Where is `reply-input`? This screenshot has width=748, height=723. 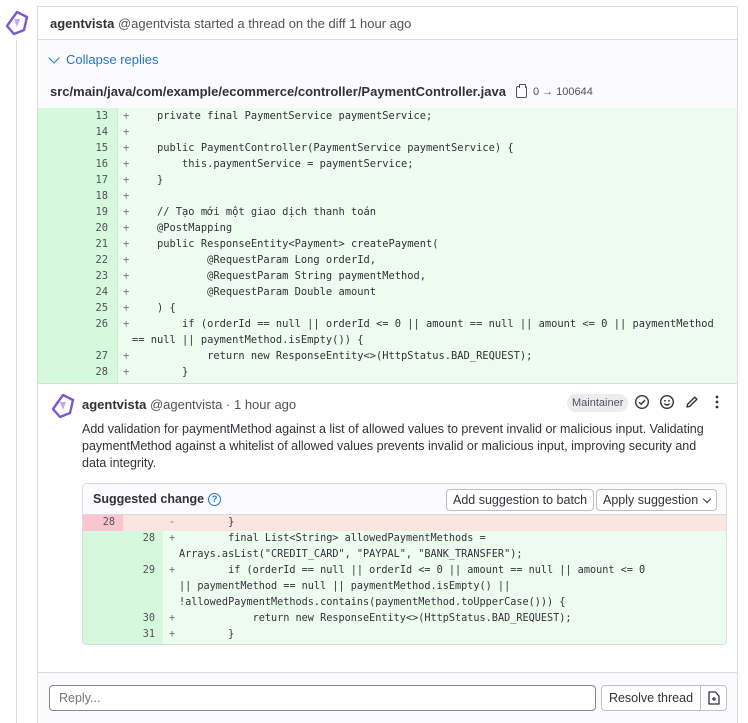 reply-input is located at coordinates (322, 698).